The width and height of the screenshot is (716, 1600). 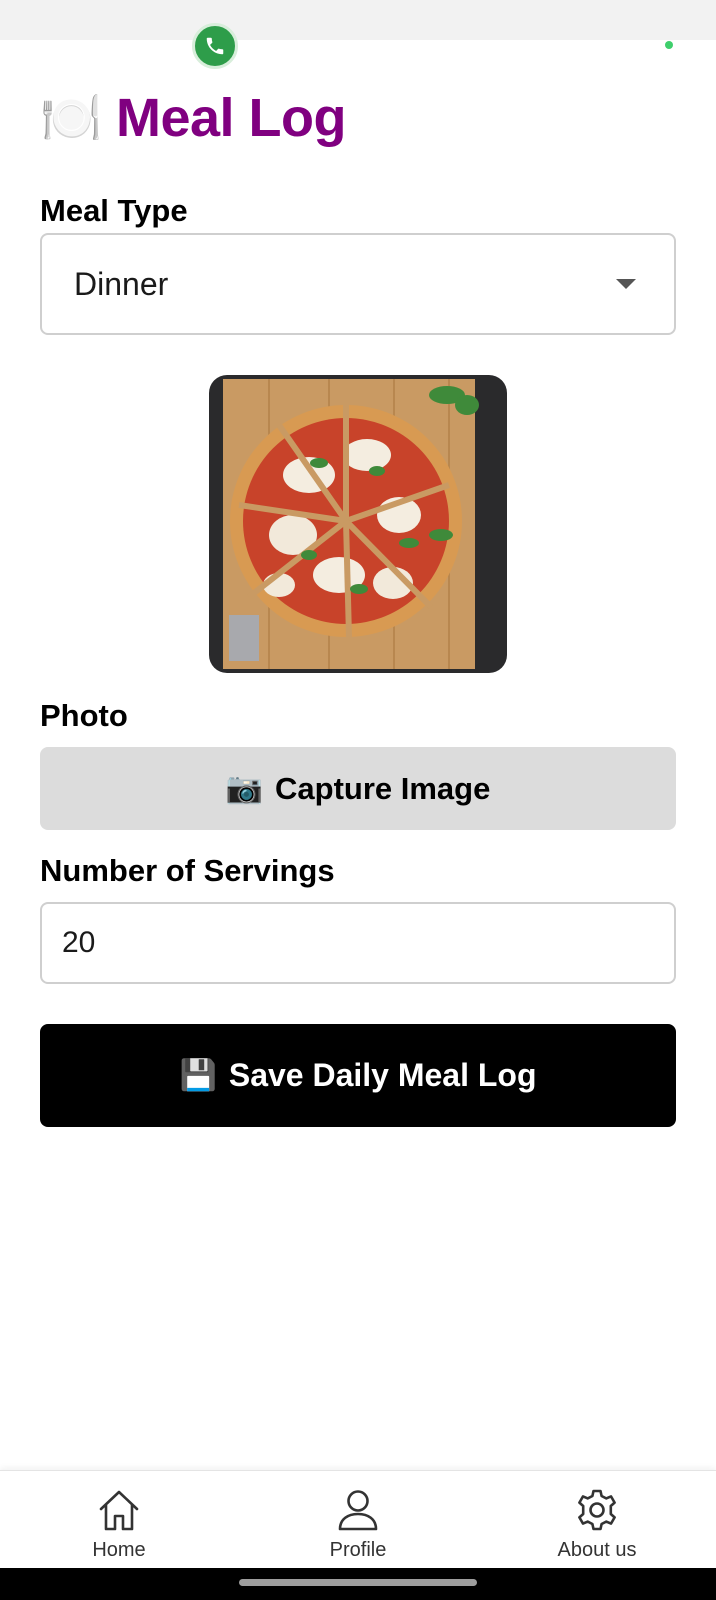 I want to click on home-gesture-handle, so click(x=358, y=1582).